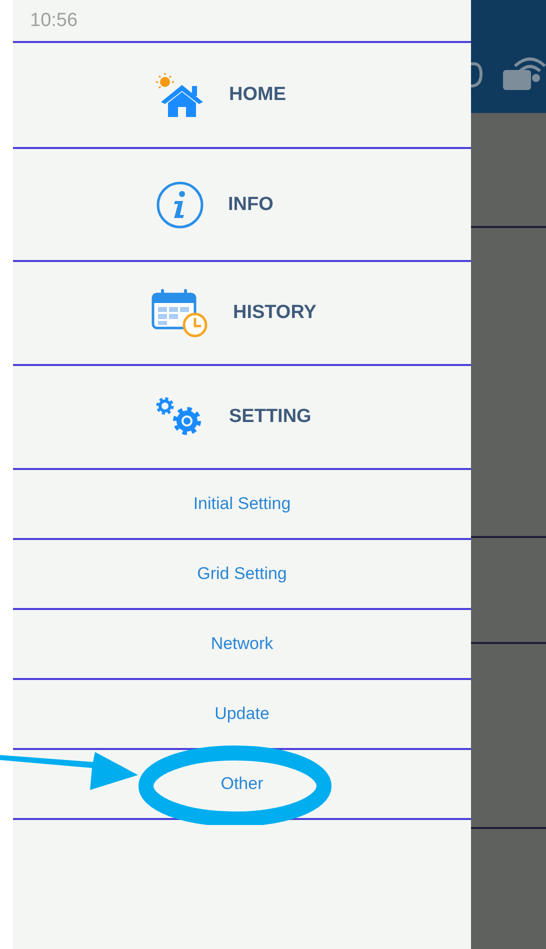 This screenshot has width=546, height=949. What do you see at coordinates (54, 21) in the screenshot?
I see `status-time: 10:56` at bounding box center [54, 21].